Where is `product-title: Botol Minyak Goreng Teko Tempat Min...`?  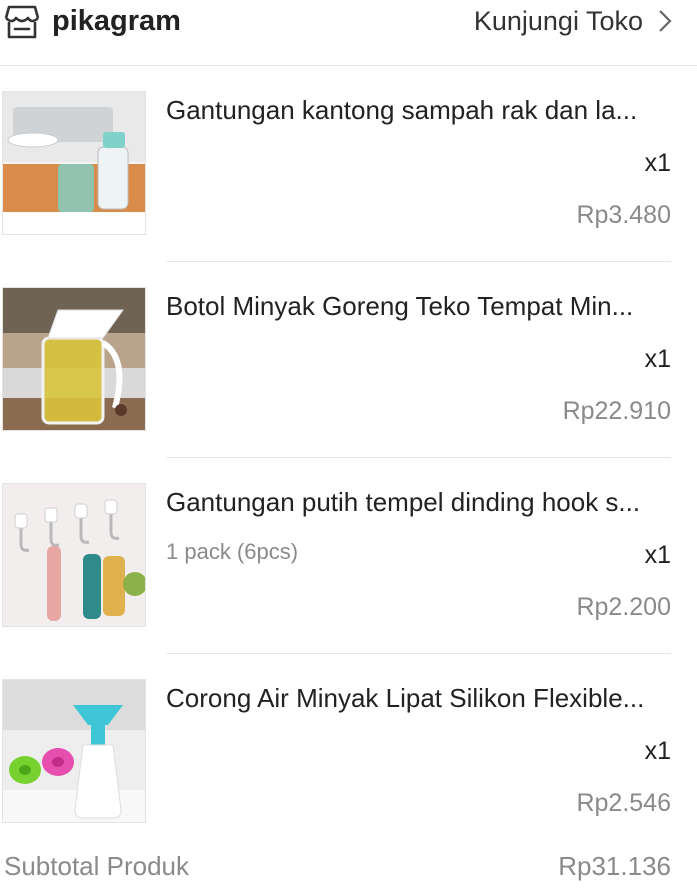
product-title: Botol Minyak Goreng Teko Tempat Min... is located at coordinates (416, 306).